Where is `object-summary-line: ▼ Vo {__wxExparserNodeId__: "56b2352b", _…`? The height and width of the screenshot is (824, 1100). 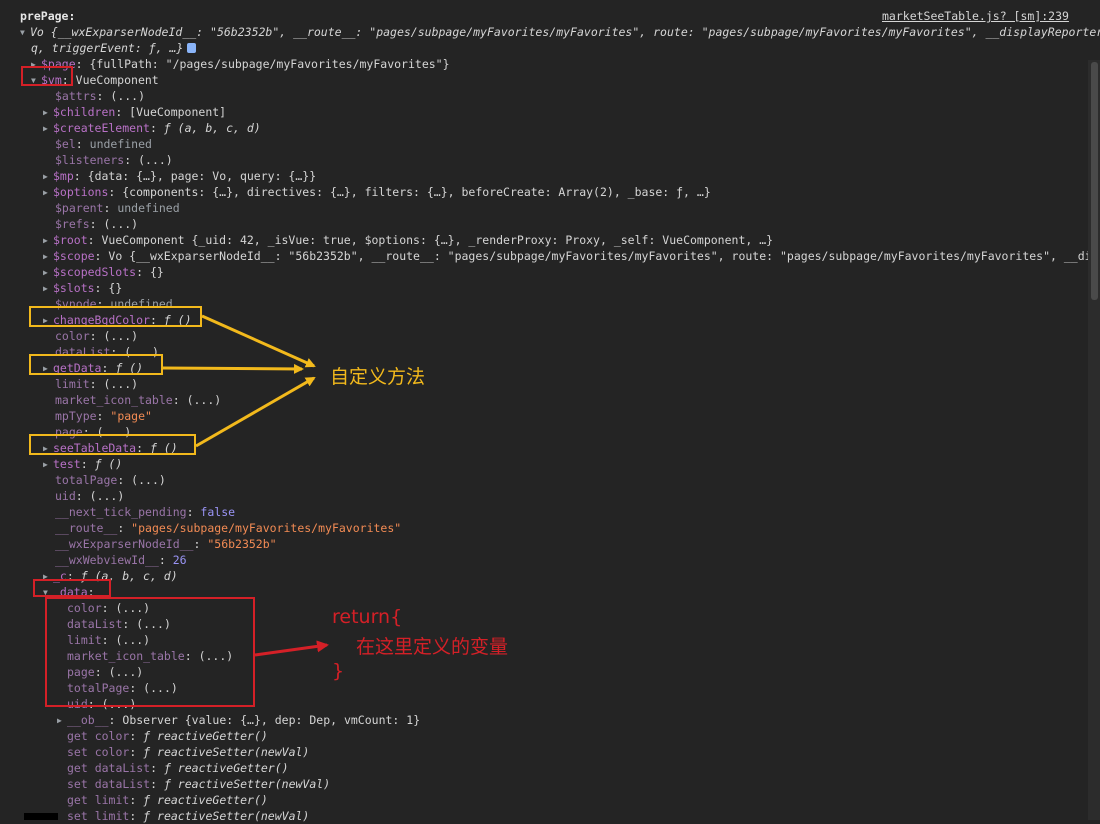 object-summary-line: ▼ Vo {__wxExparserNodeId__: "56b2352b", _… is located at coordinates (560, 32).